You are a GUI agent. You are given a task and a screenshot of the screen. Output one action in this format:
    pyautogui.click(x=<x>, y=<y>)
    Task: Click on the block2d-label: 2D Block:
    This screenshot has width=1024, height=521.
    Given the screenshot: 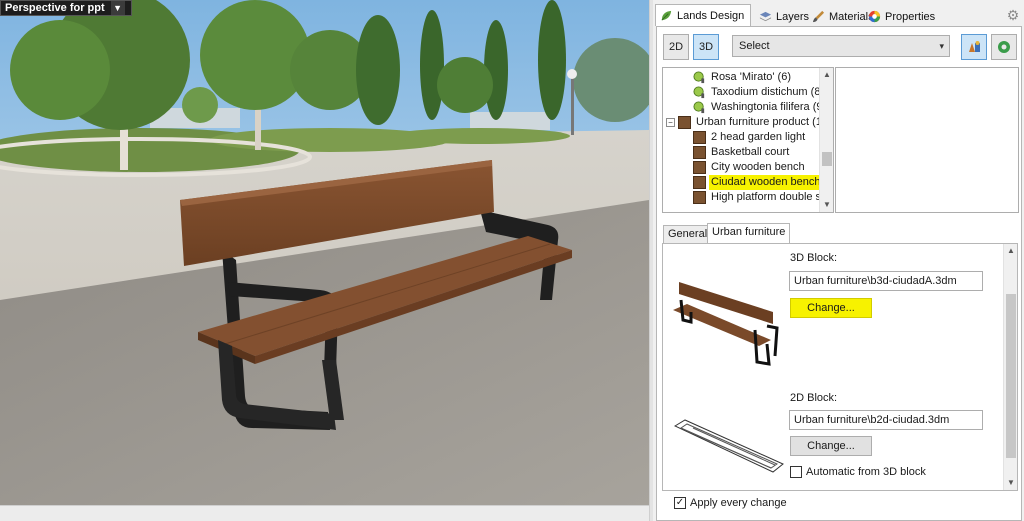 What is the action you would take?
    pyautogui.click(x=814, y=398)
    